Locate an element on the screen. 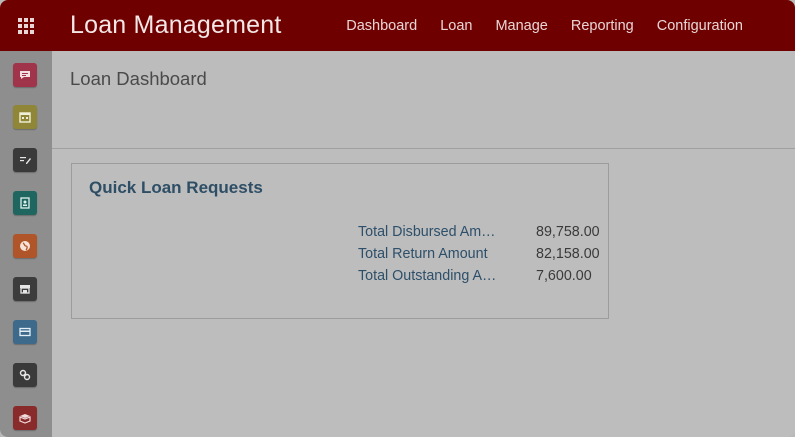  menu-reporting: Reporting is located at coordinates (602, 26).